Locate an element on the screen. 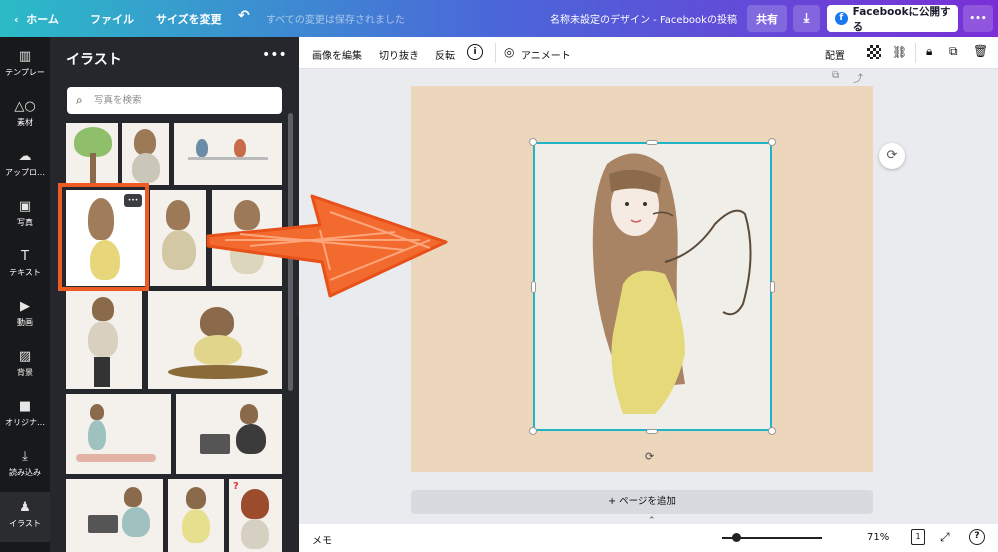 The height and width of the screenshot is (552, 998). video-icon: ▶ is located at coordinates (25, 306).